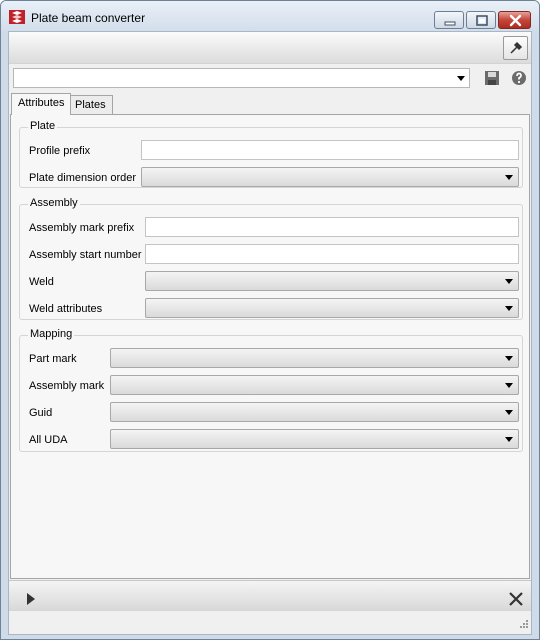 The image size is (540, 640). Describe the element at coordinates (41, 282) in the screenshot. I see `weld-label: Weld` at that location.